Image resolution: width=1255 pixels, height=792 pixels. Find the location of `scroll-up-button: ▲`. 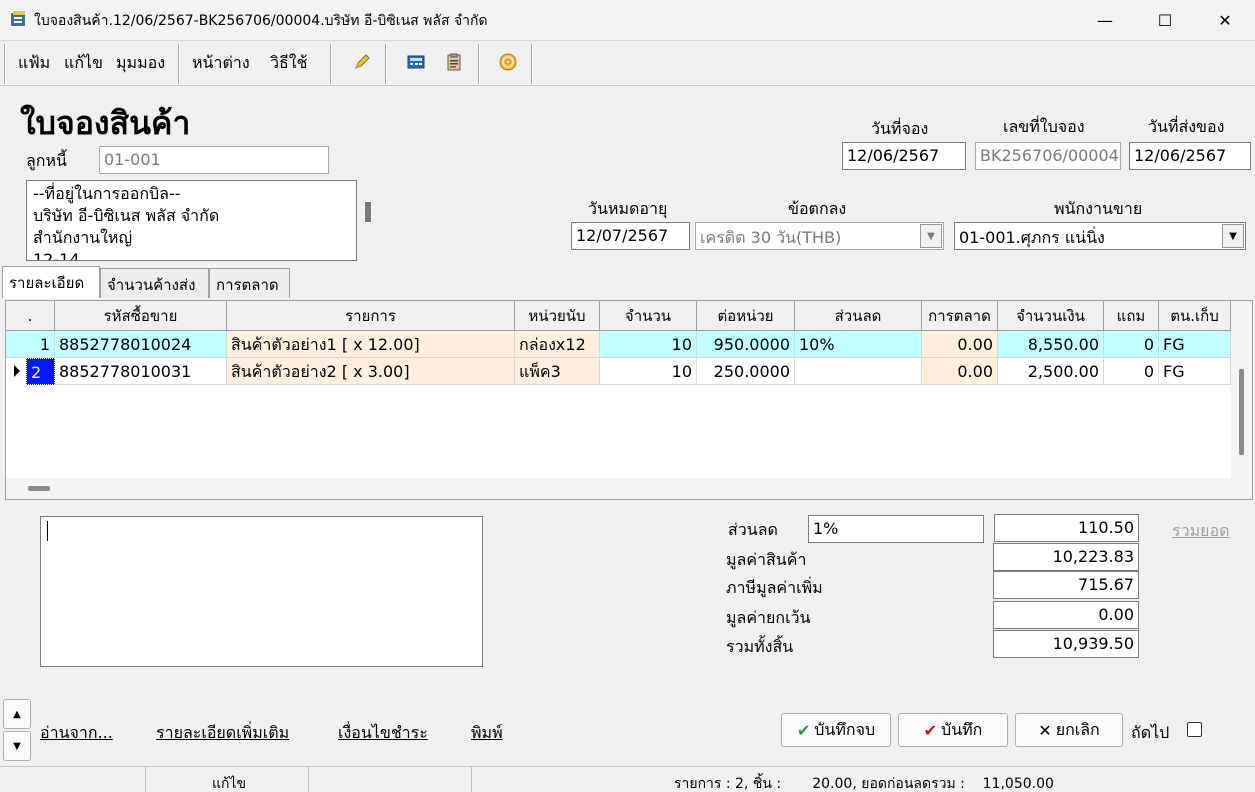

scroll-up-button: ▲ is located at coordinates (17, 714).